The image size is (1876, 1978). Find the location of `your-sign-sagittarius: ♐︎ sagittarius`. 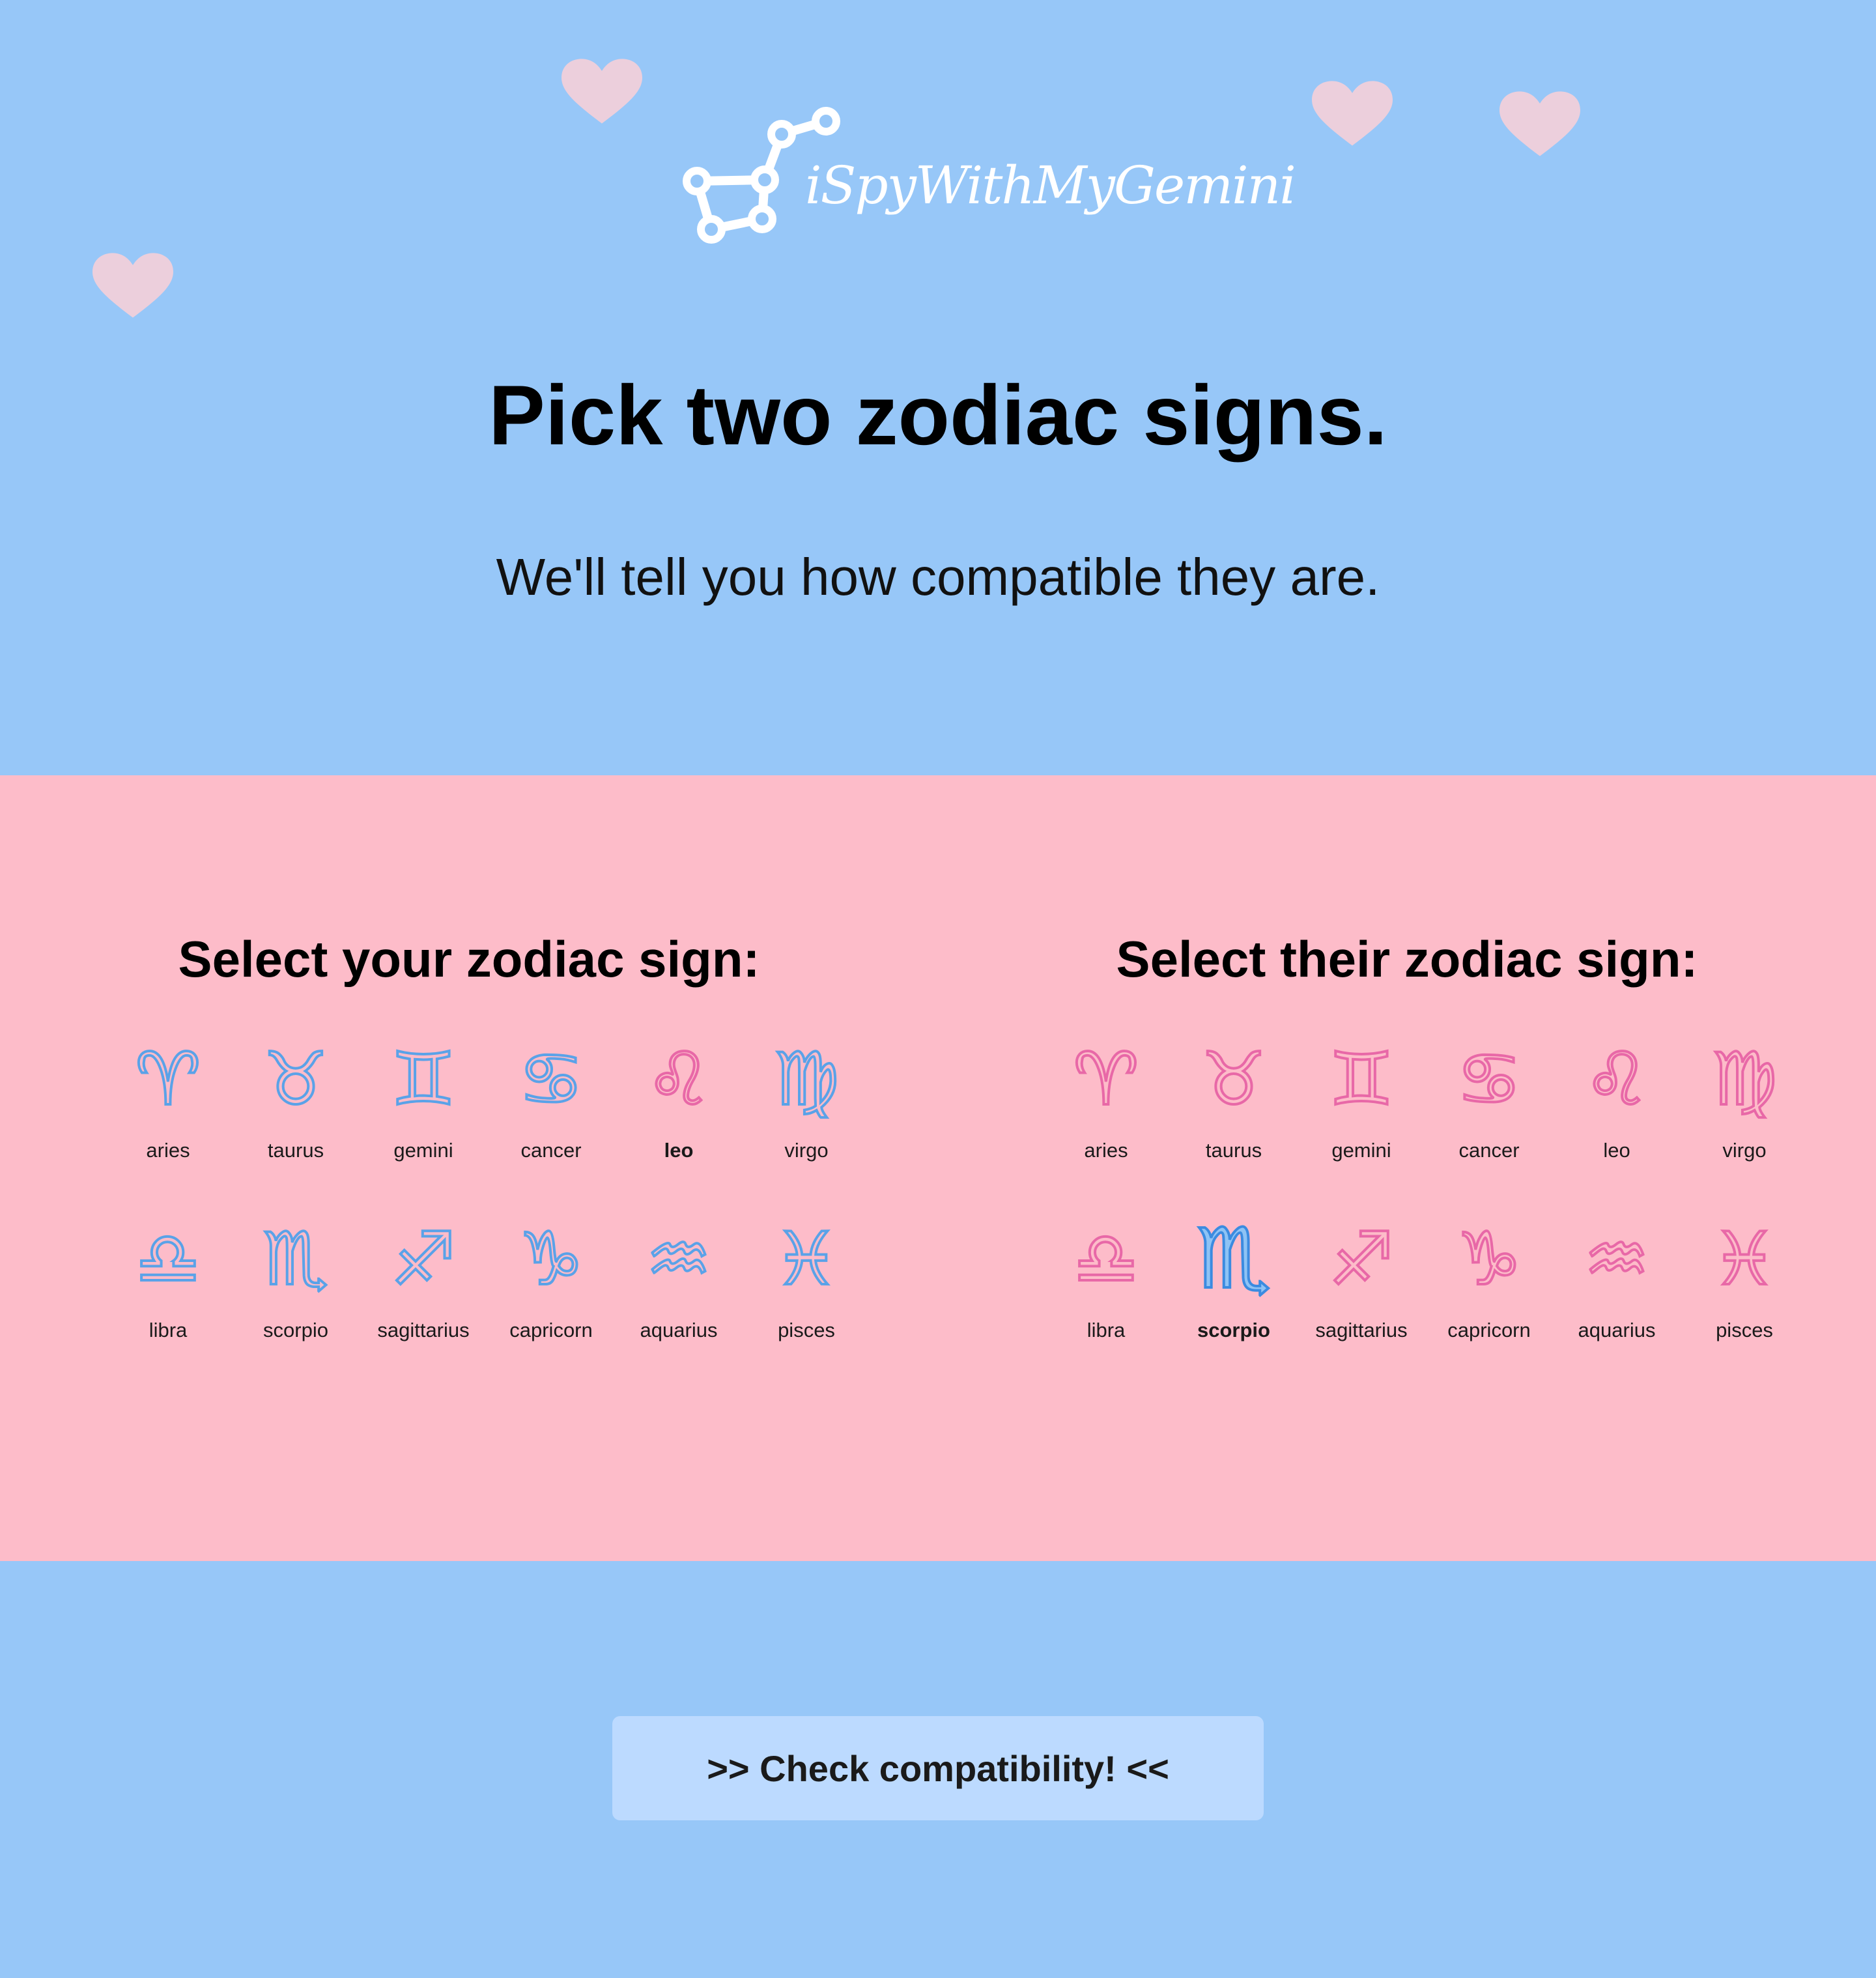

your-sign-sagittarius: ♐︎ sagittarius is located at coordinates (423, 1306).